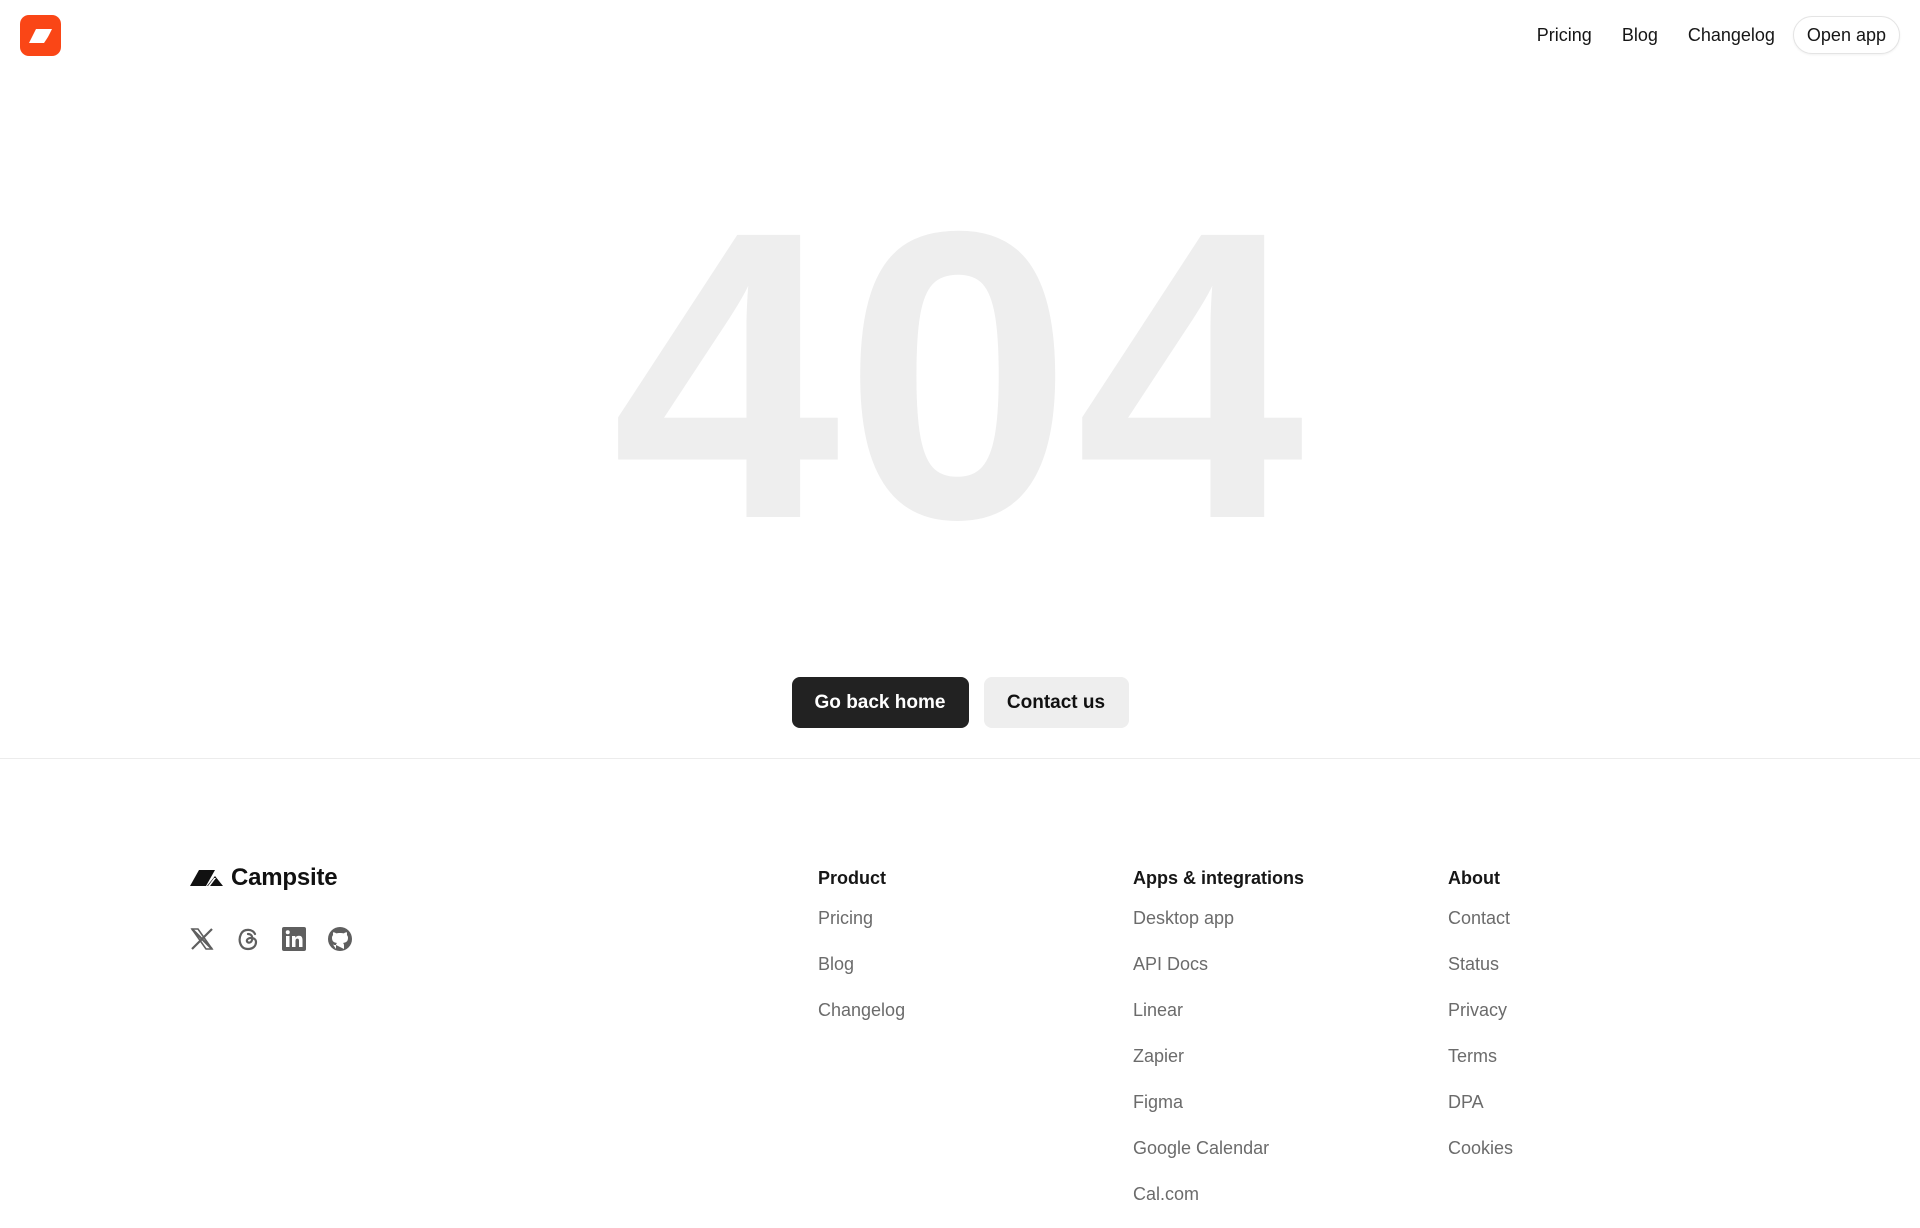  I want to click on top-nav: Pricing Blog Changelog Open app, so click(1703, 35).